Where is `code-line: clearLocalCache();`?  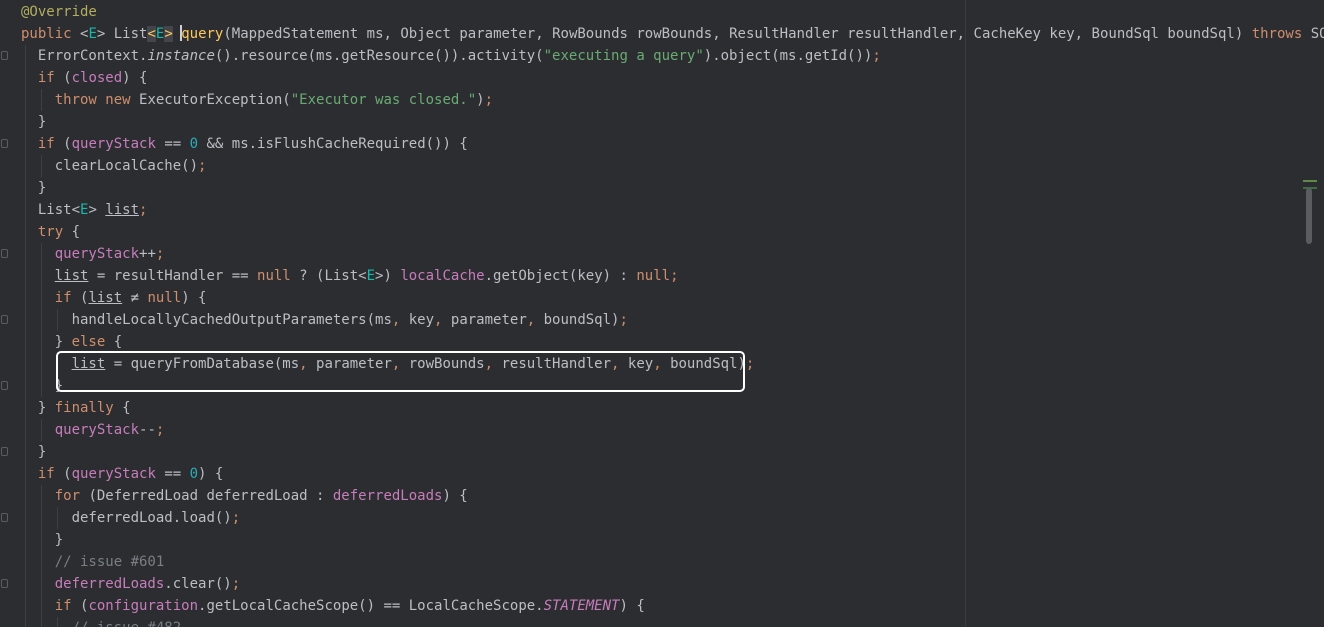
code-line: clearLocalCache(); is located at coordinates (672, 166).